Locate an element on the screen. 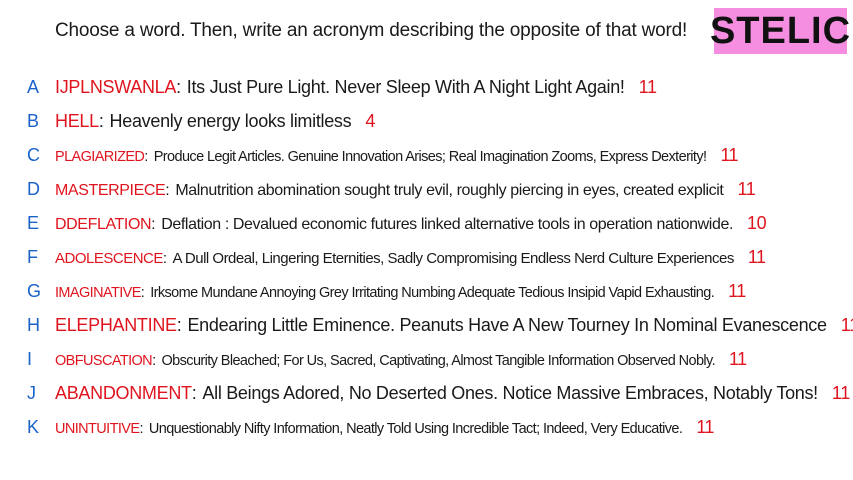 The width and height of the screenshot is (853, 480). row-letter: I is located at coordinates (30, 358).